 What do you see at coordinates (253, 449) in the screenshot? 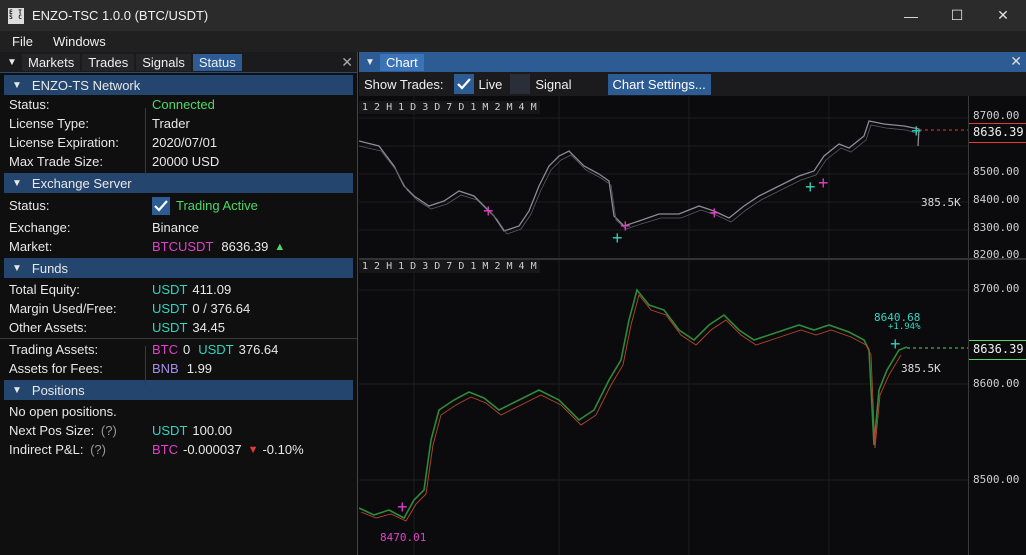
I see `price-down-arrow-icon: ▼` at bounding box center [253, 449].